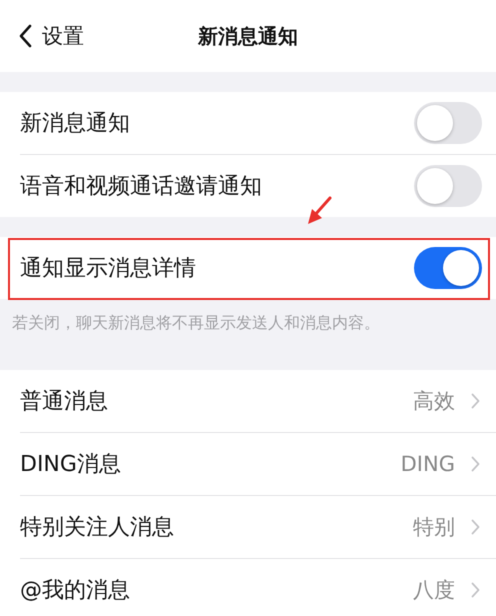 The image size is (496, 616). I want to click on setting-value: 高效, so click(434, 401).